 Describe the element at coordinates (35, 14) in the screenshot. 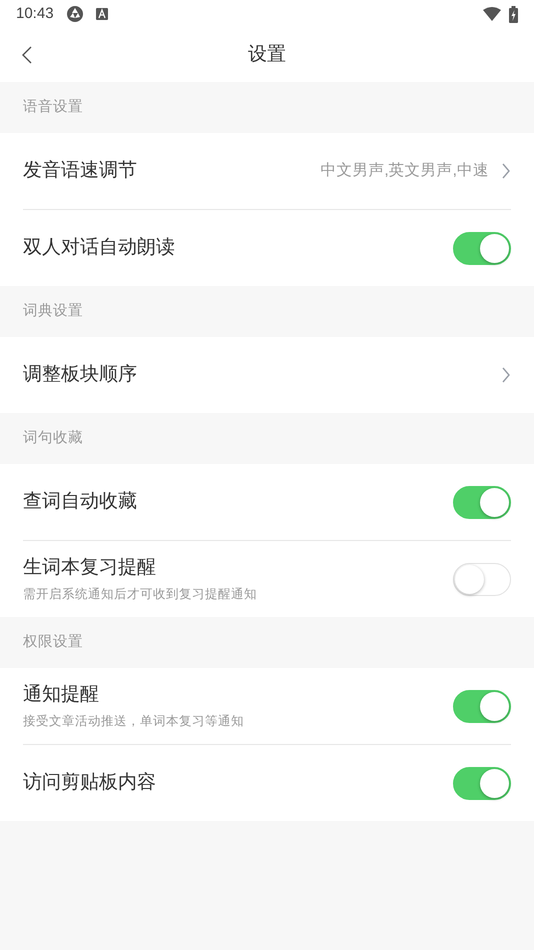

I see `status-time: 10:43` at that location.